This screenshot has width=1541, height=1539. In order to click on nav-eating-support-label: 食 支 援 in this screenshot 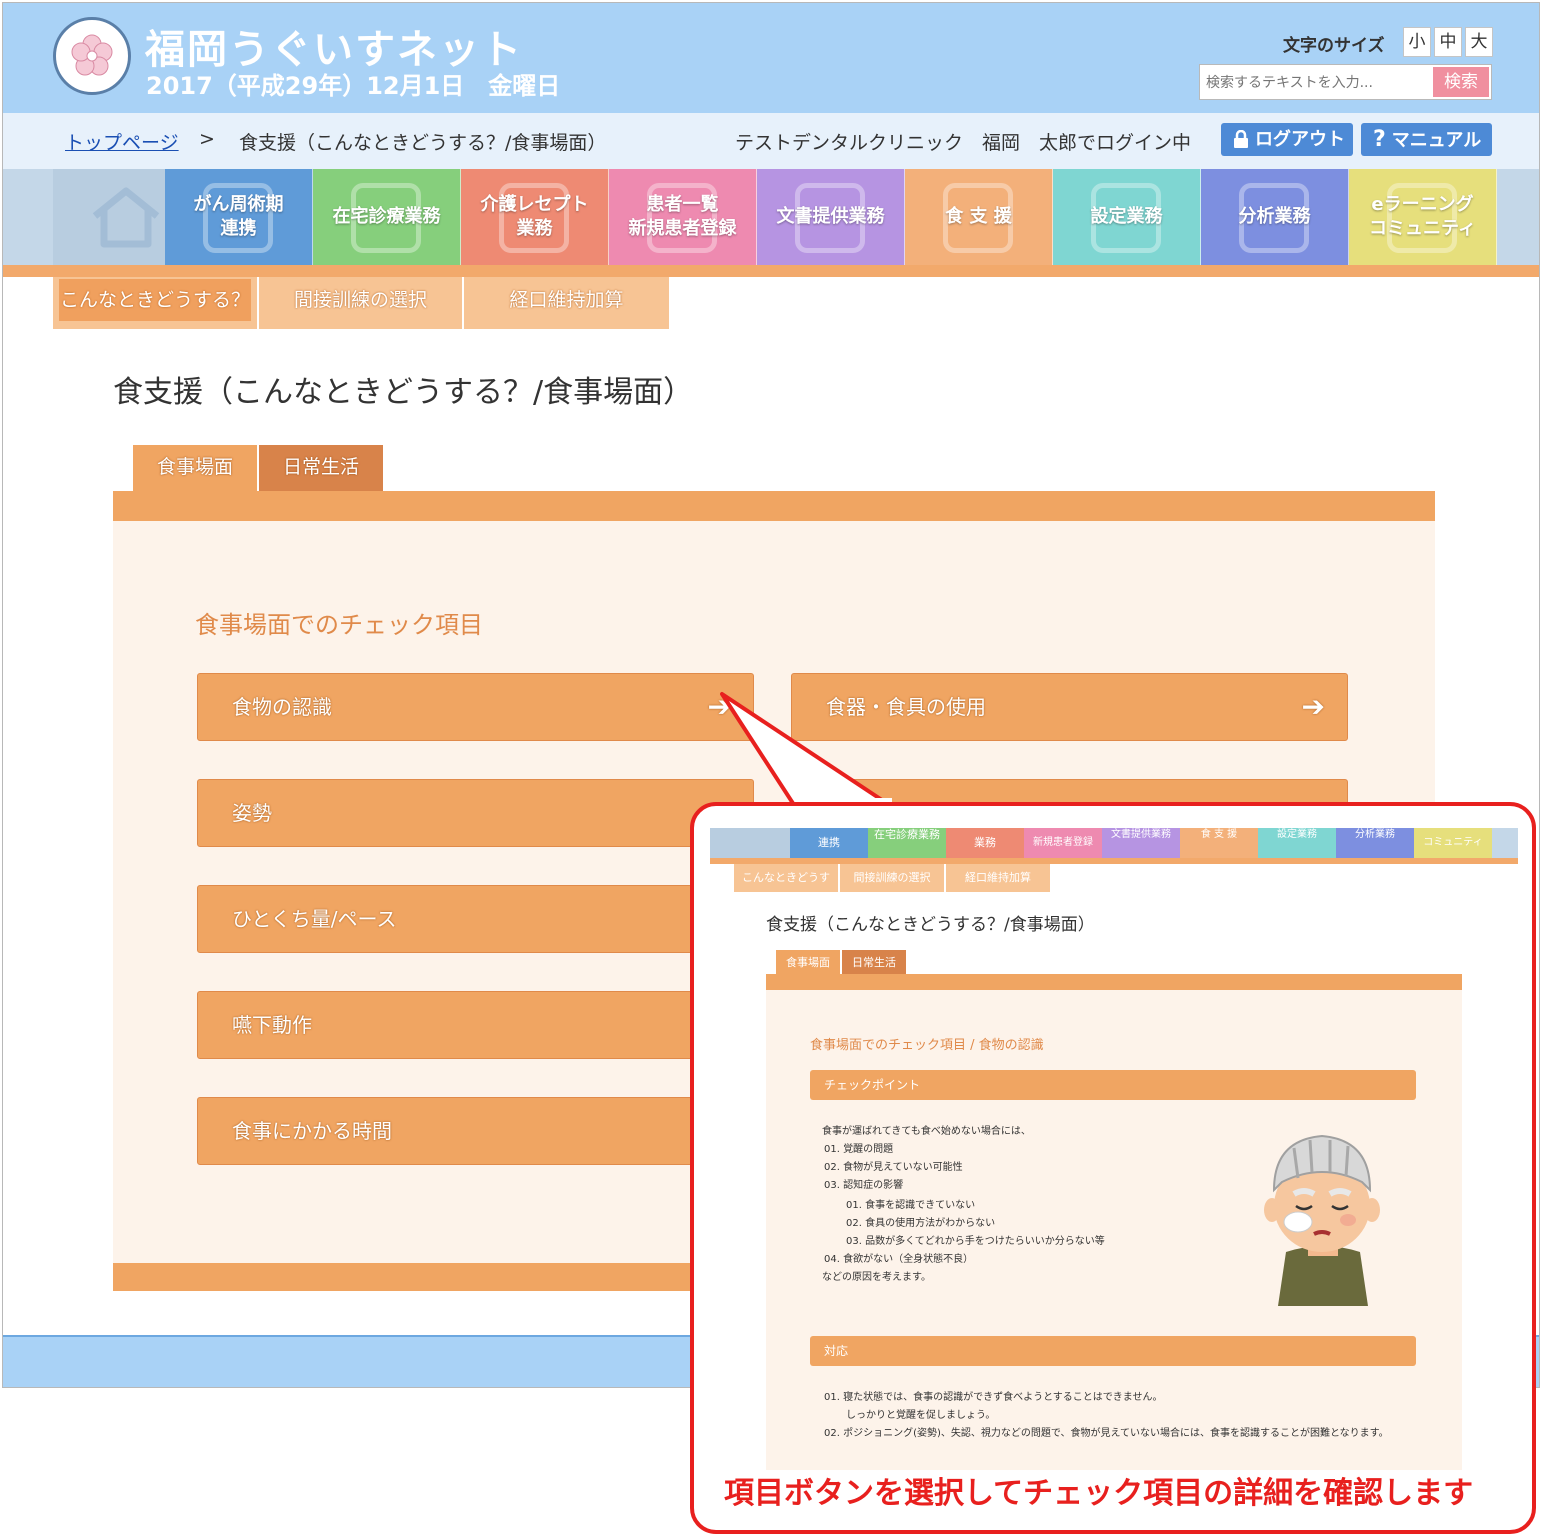, I will do `click(978, 216)`.